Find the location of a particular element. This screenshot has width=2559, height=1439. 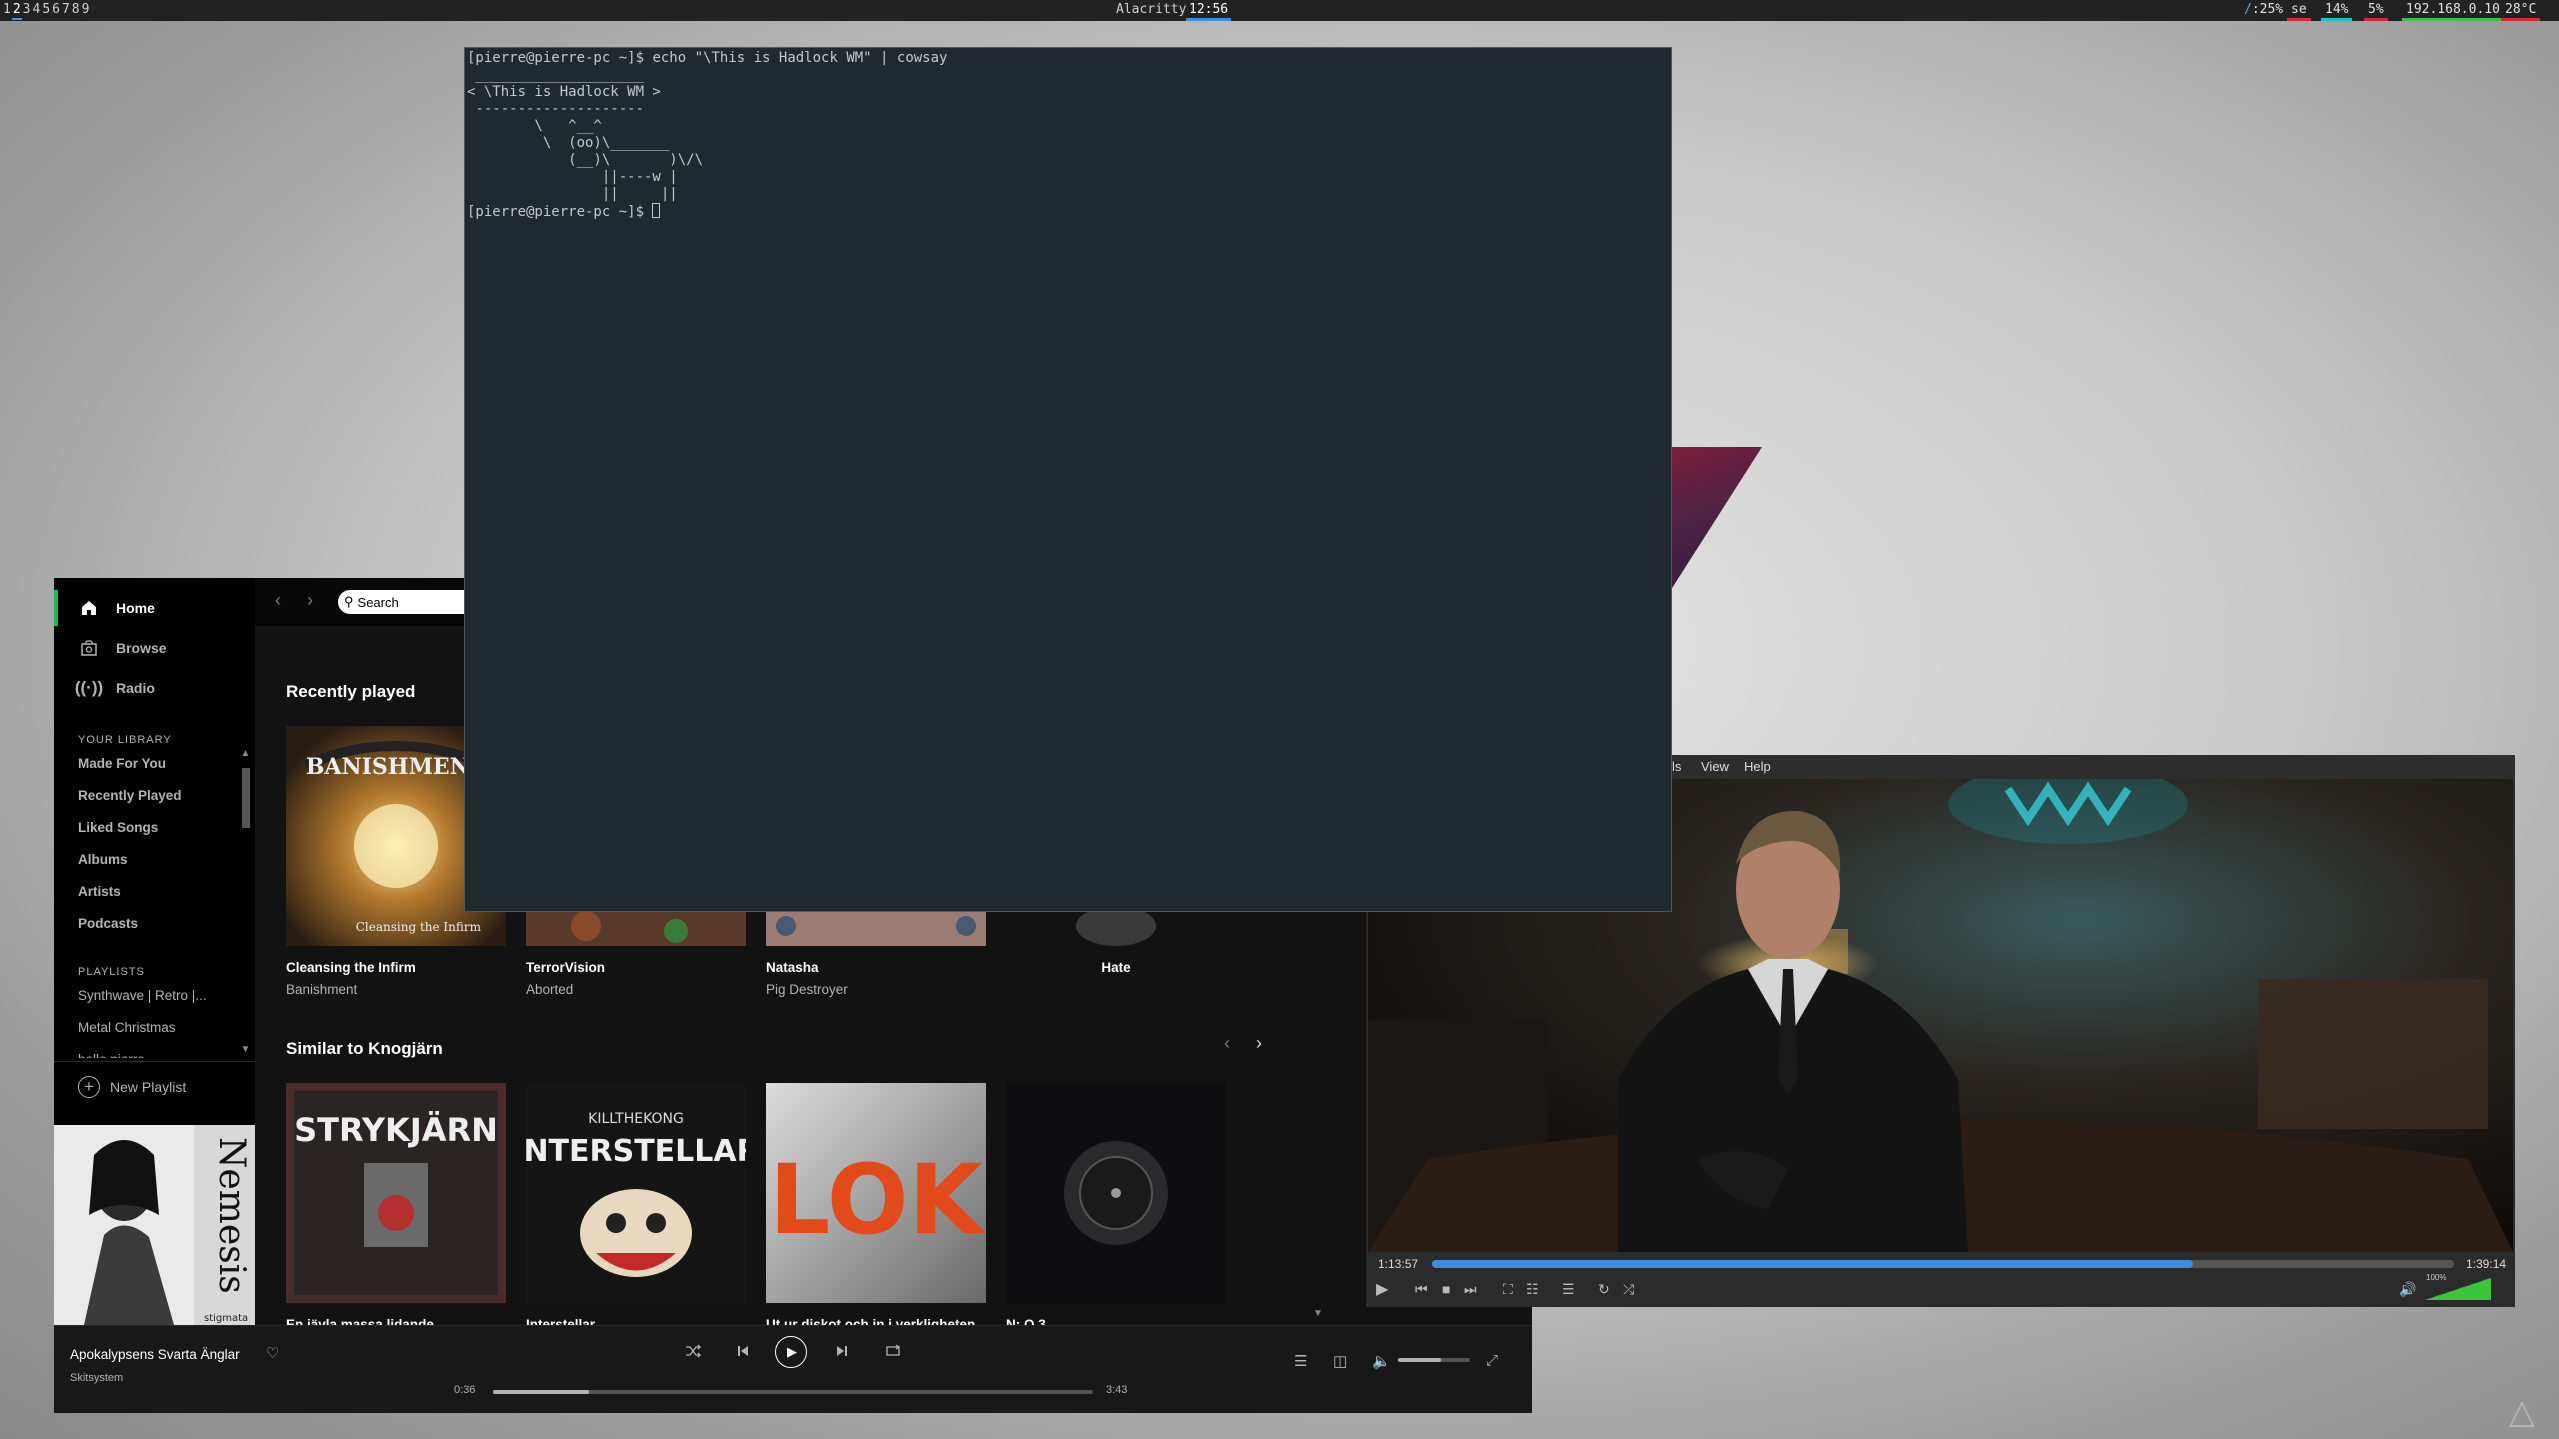

video-next-icon: ⏭ is located at coordinates (1470, 1289).